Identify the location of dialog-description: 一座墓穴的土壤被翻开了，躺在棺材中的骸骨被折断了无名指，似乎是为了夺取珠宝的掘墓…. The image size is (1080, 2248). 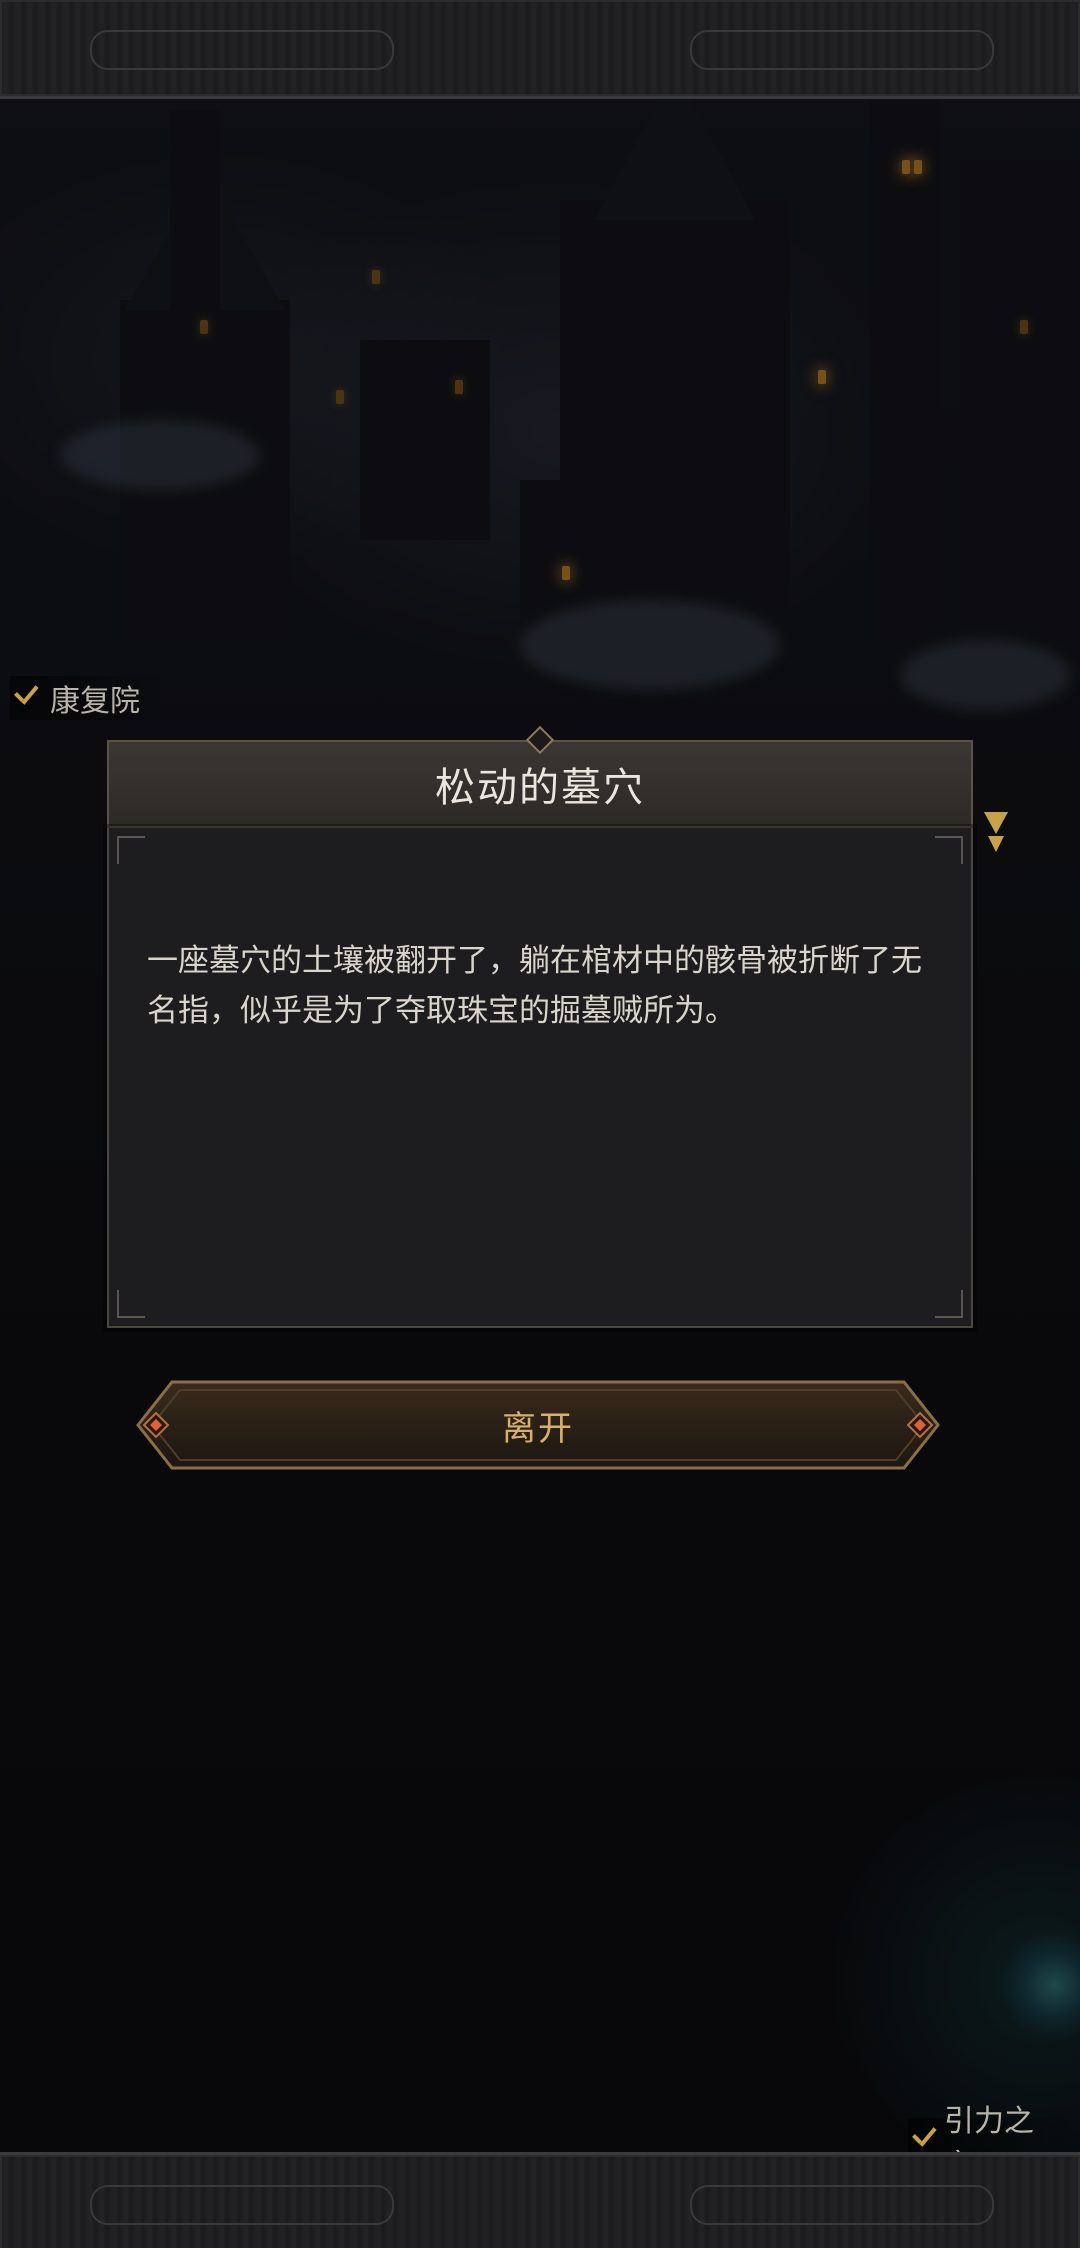
(534, 986).